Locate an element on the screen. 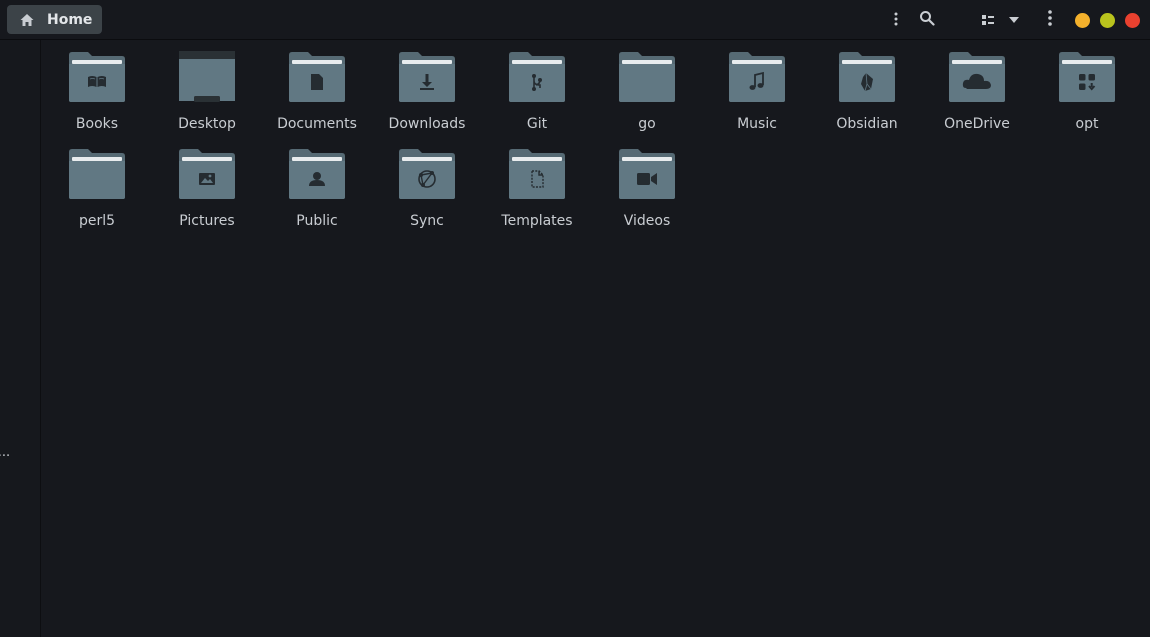  book-icon is located at coordinates (97, 77).